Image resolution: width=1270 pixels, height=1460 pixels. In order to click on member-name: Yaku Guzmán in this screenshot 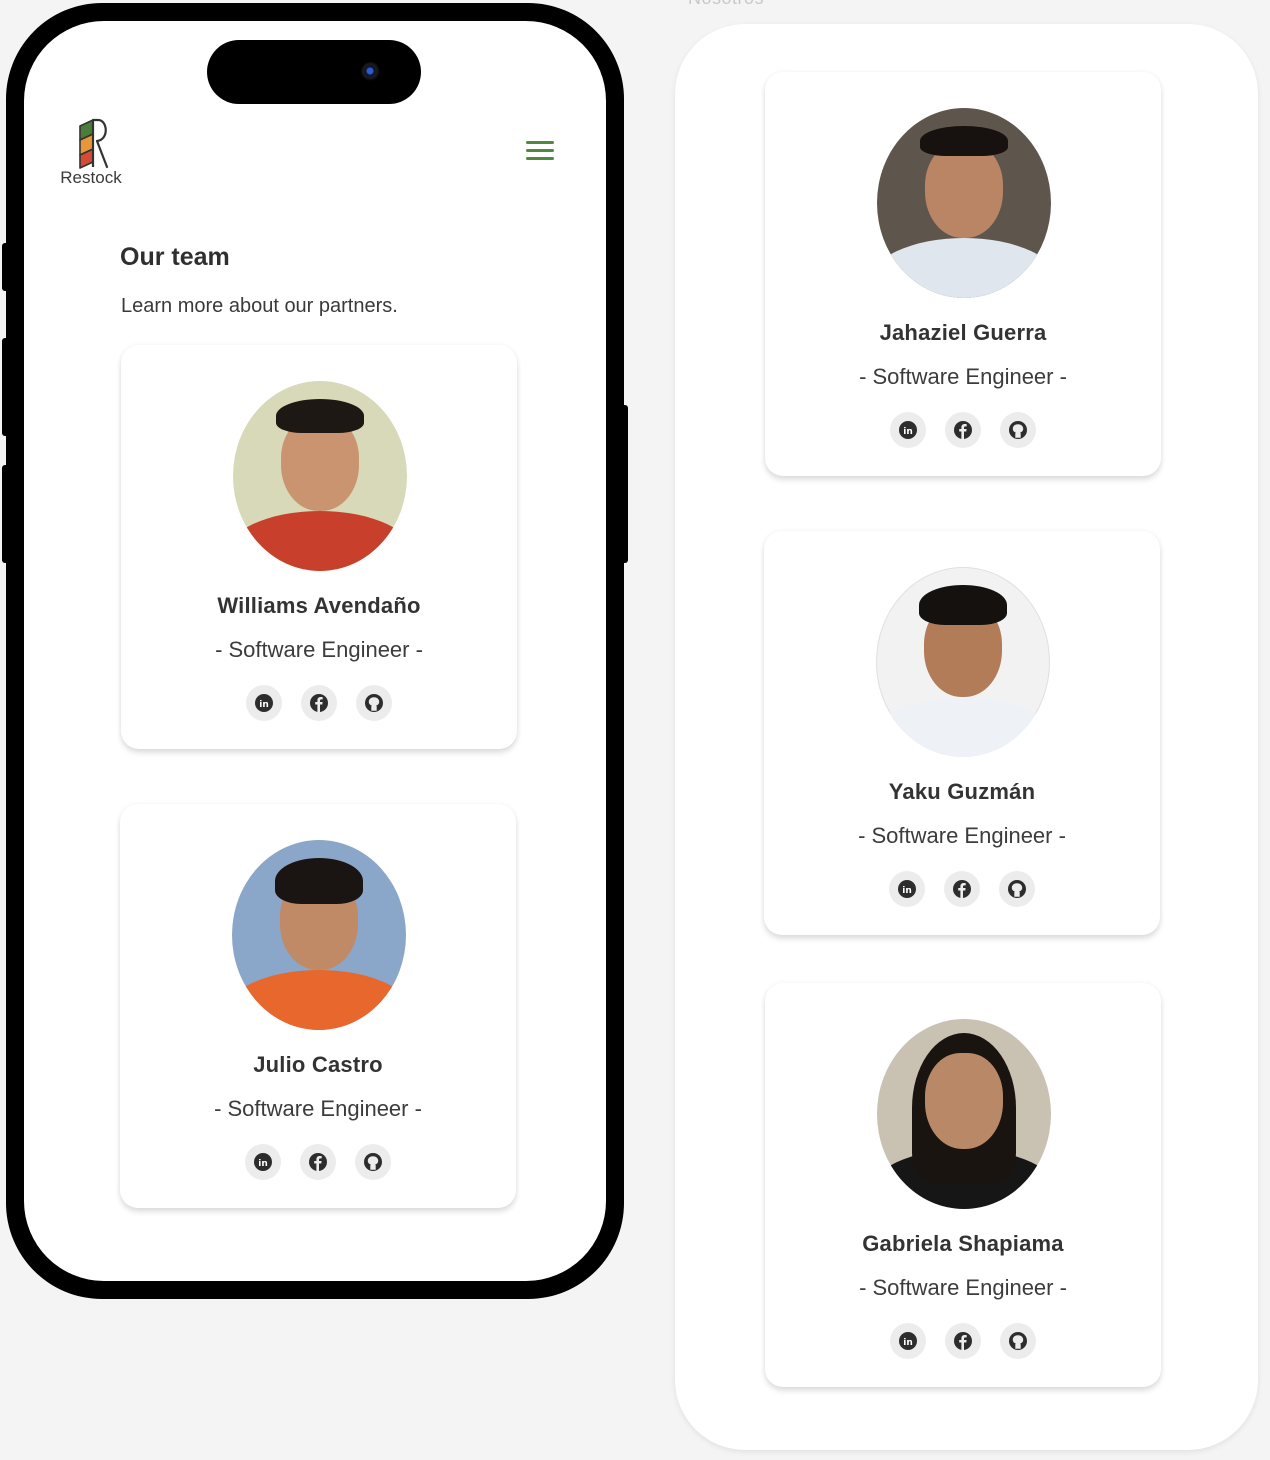, I will do `click(962, 791)`.